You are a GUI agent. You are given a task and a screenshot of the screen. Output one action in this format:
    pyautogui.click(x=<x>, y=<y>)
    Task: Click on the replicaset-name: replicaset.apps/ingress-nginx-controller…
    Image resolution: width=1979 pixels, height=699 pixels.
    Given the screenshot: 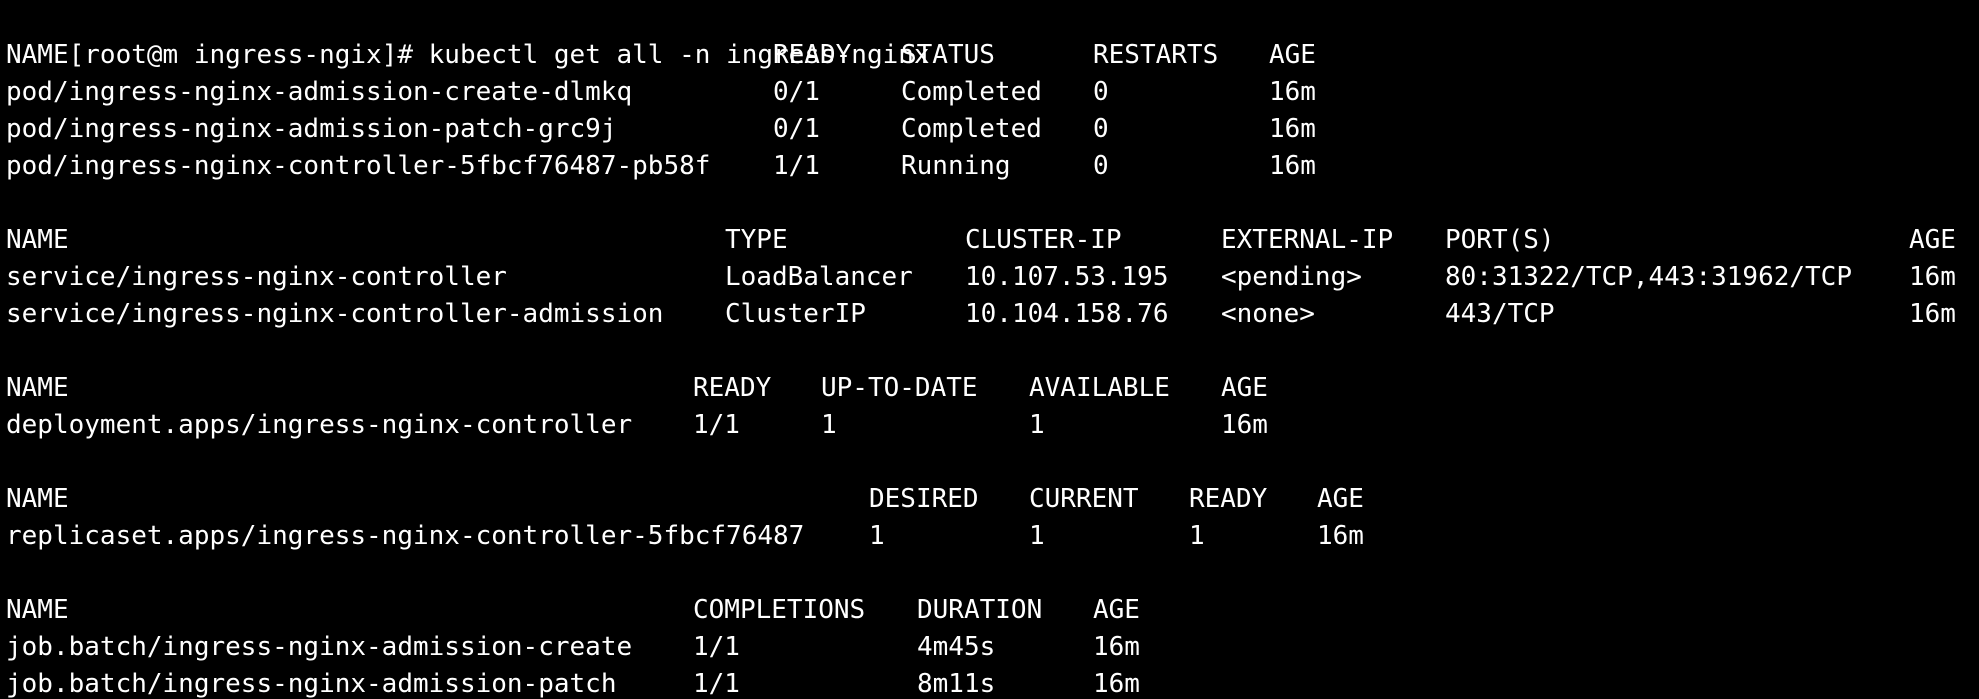 What is the action you would take?
    pyautogui.click(x=405, y=536)
    